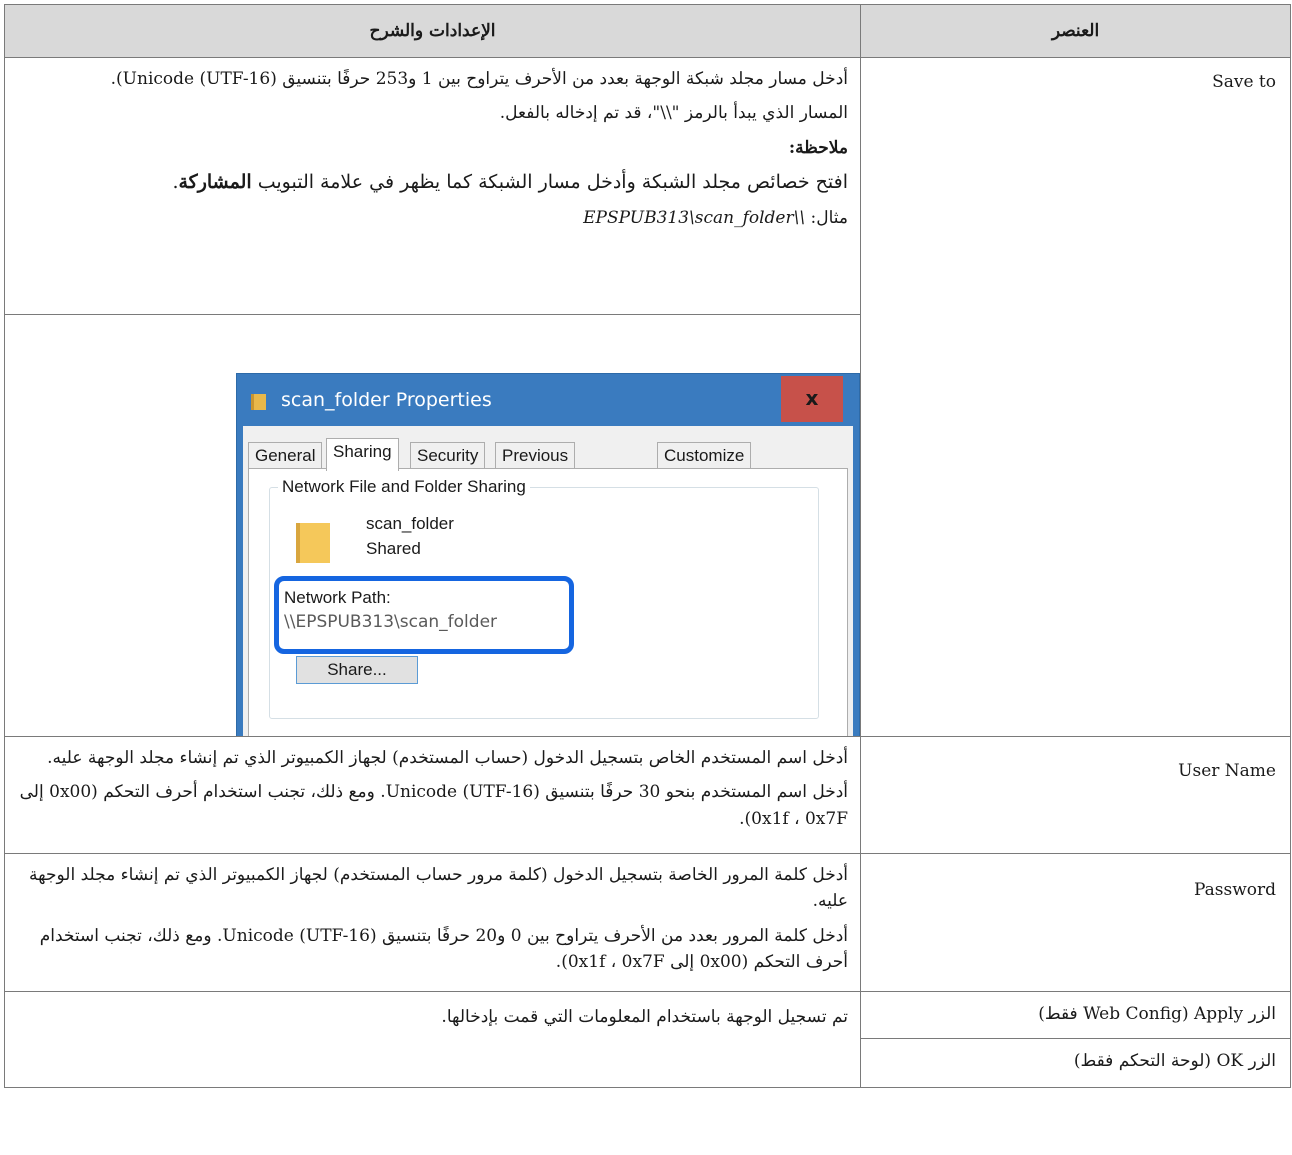 This screenshot has height=1155, width=1292. What do you see at coordinates (548, 400) in the screenshot?
I see `window-titlebar: scan_folder Properties x` at bounding box center [548, 400].